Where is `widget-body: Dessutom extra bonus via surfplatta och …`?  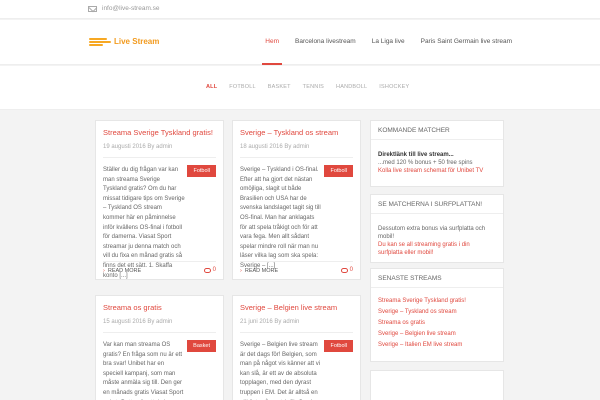 widget-body: Dessutom extra bonus via surfplatta och … is located at coordinates (437, 239).